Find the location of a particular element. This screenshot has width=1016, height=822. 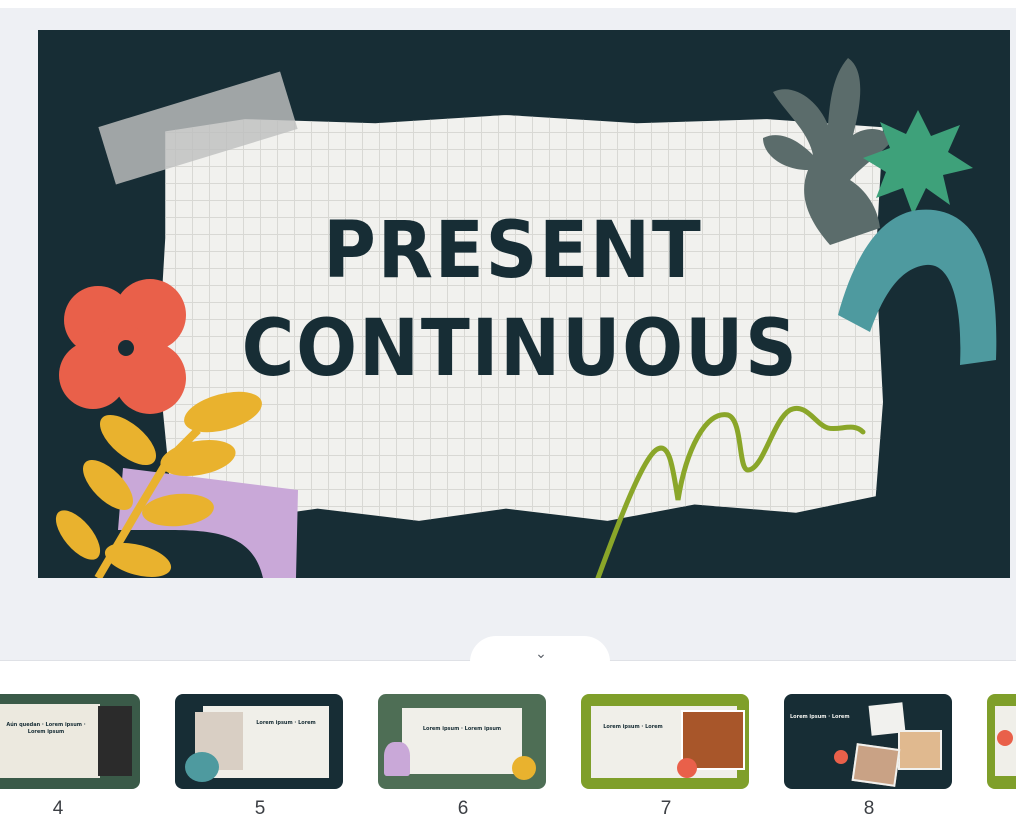

green-starburst is located at coordinates (918, 162).